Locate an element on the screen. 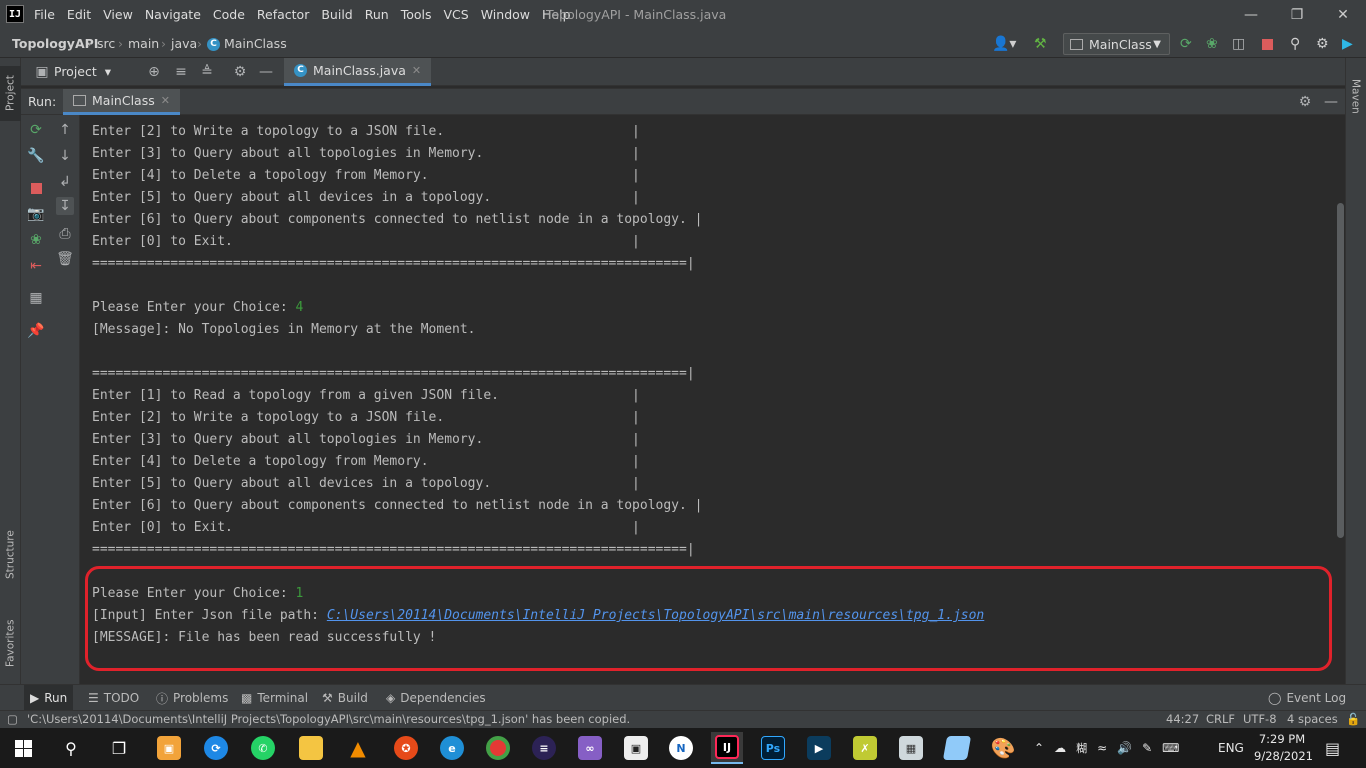  print-icon: ⎙ is located at coordinates (65, 234).